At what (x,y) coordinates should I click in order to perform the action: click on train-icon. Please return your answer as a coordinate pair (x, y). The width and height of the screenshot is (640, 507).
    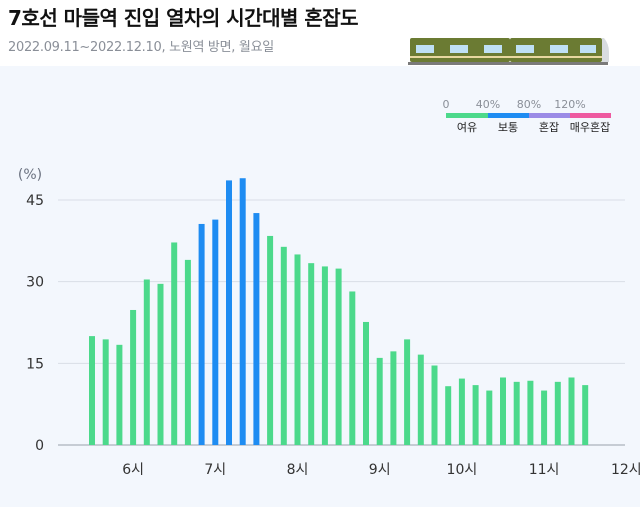
    Looking at the image, I should click on (508, 51).